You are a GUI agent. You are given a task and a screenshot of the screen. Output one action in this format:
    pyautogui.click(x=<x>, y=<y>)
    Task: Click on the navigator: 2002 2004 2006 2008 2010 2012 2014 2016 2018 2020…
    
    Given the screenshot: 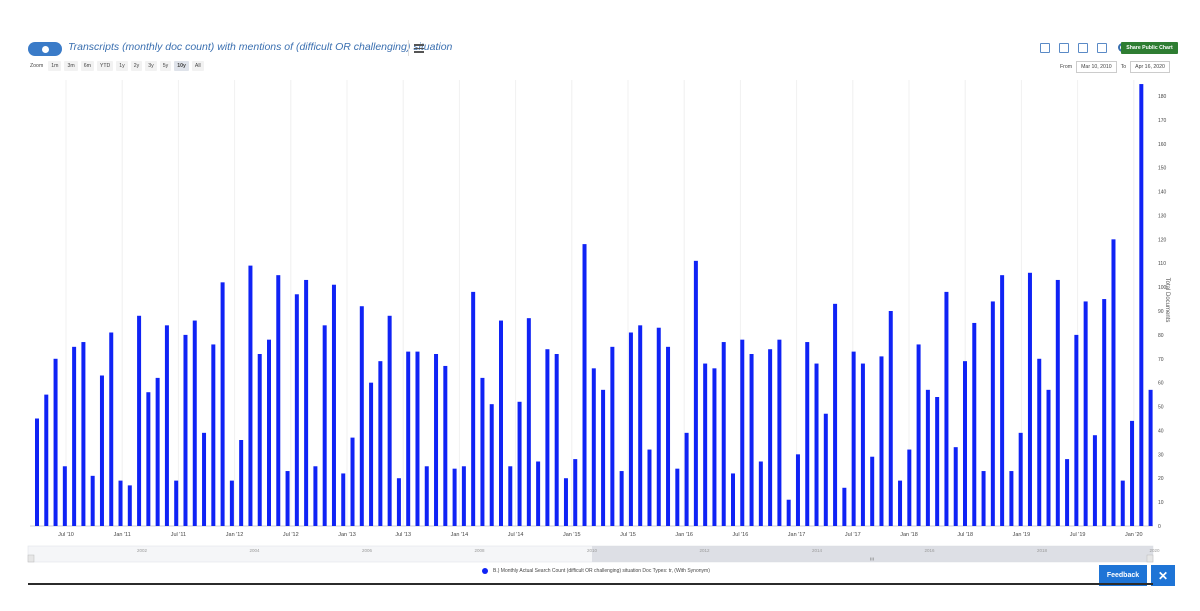 What is the action you would take?
    pyautogui.click(x=593, y=554)
    